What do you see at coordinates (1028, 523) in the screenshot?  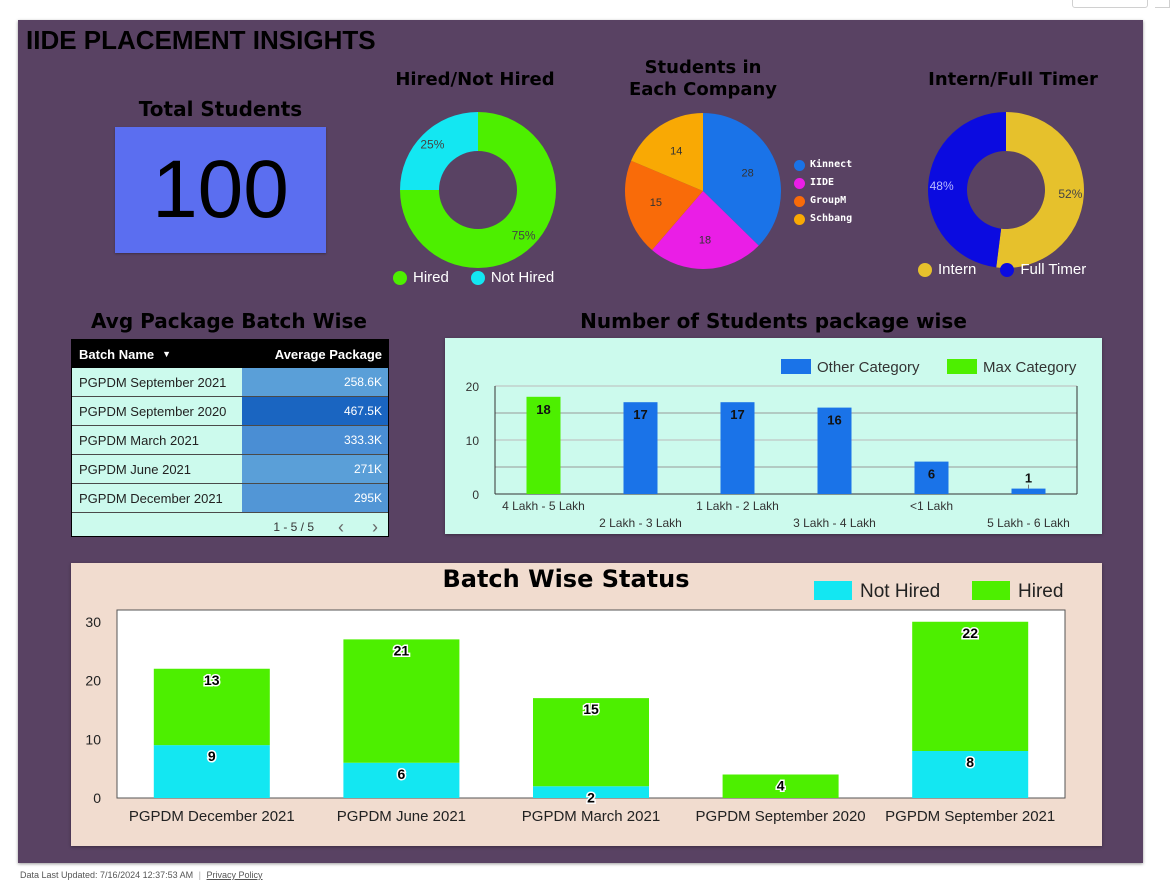 I see `package-x-tick: 5 Lakh - 6 Lakh` at bounding box center [1028, 523].